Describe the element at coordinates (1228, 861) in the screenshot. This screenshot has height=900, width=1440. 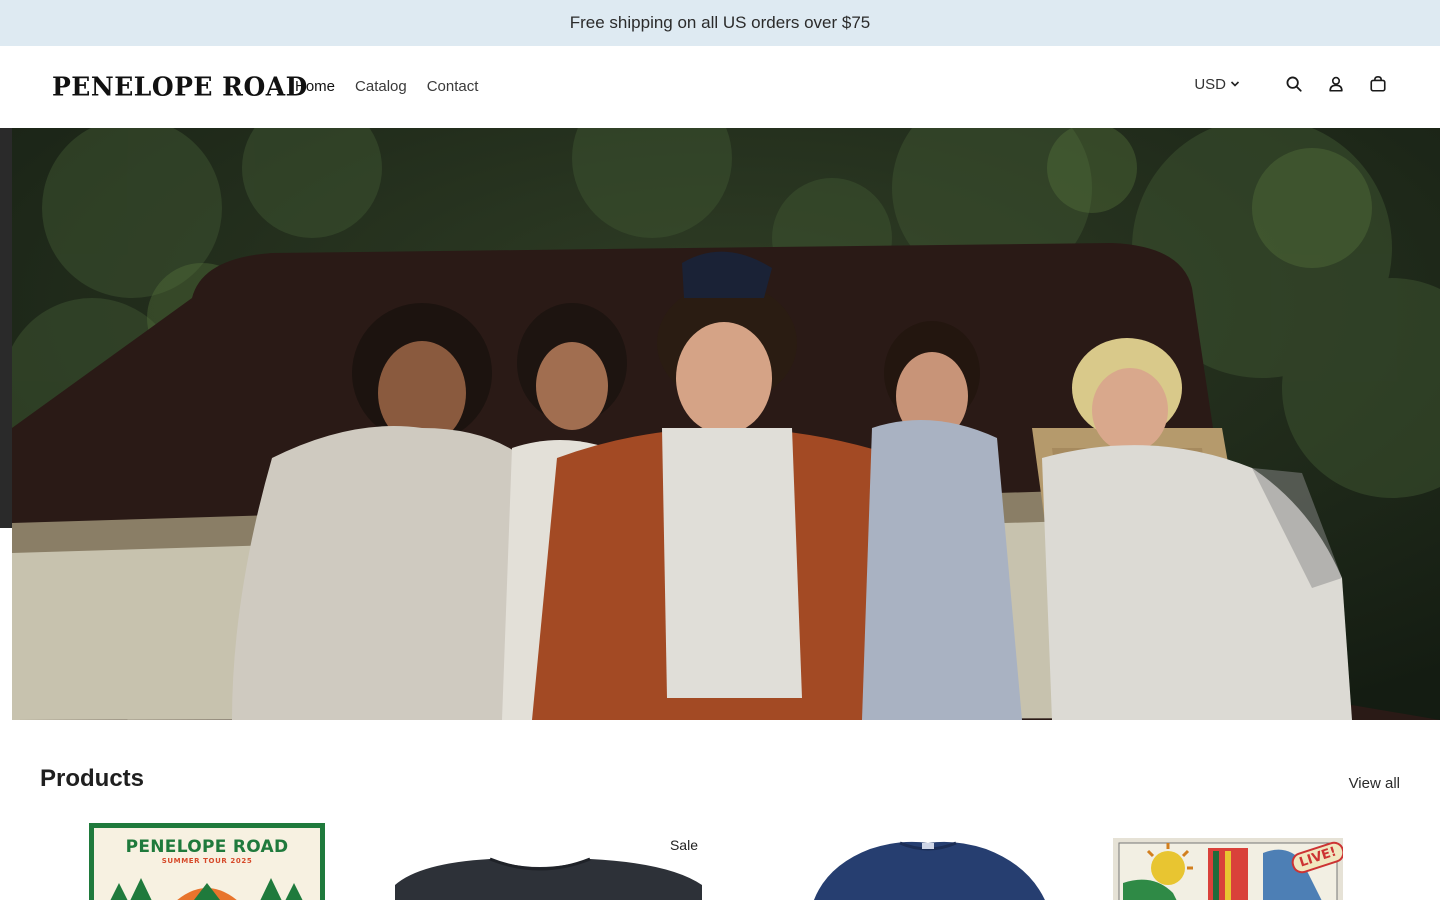
I see `product-card-live-print: LIVE!` at that location.